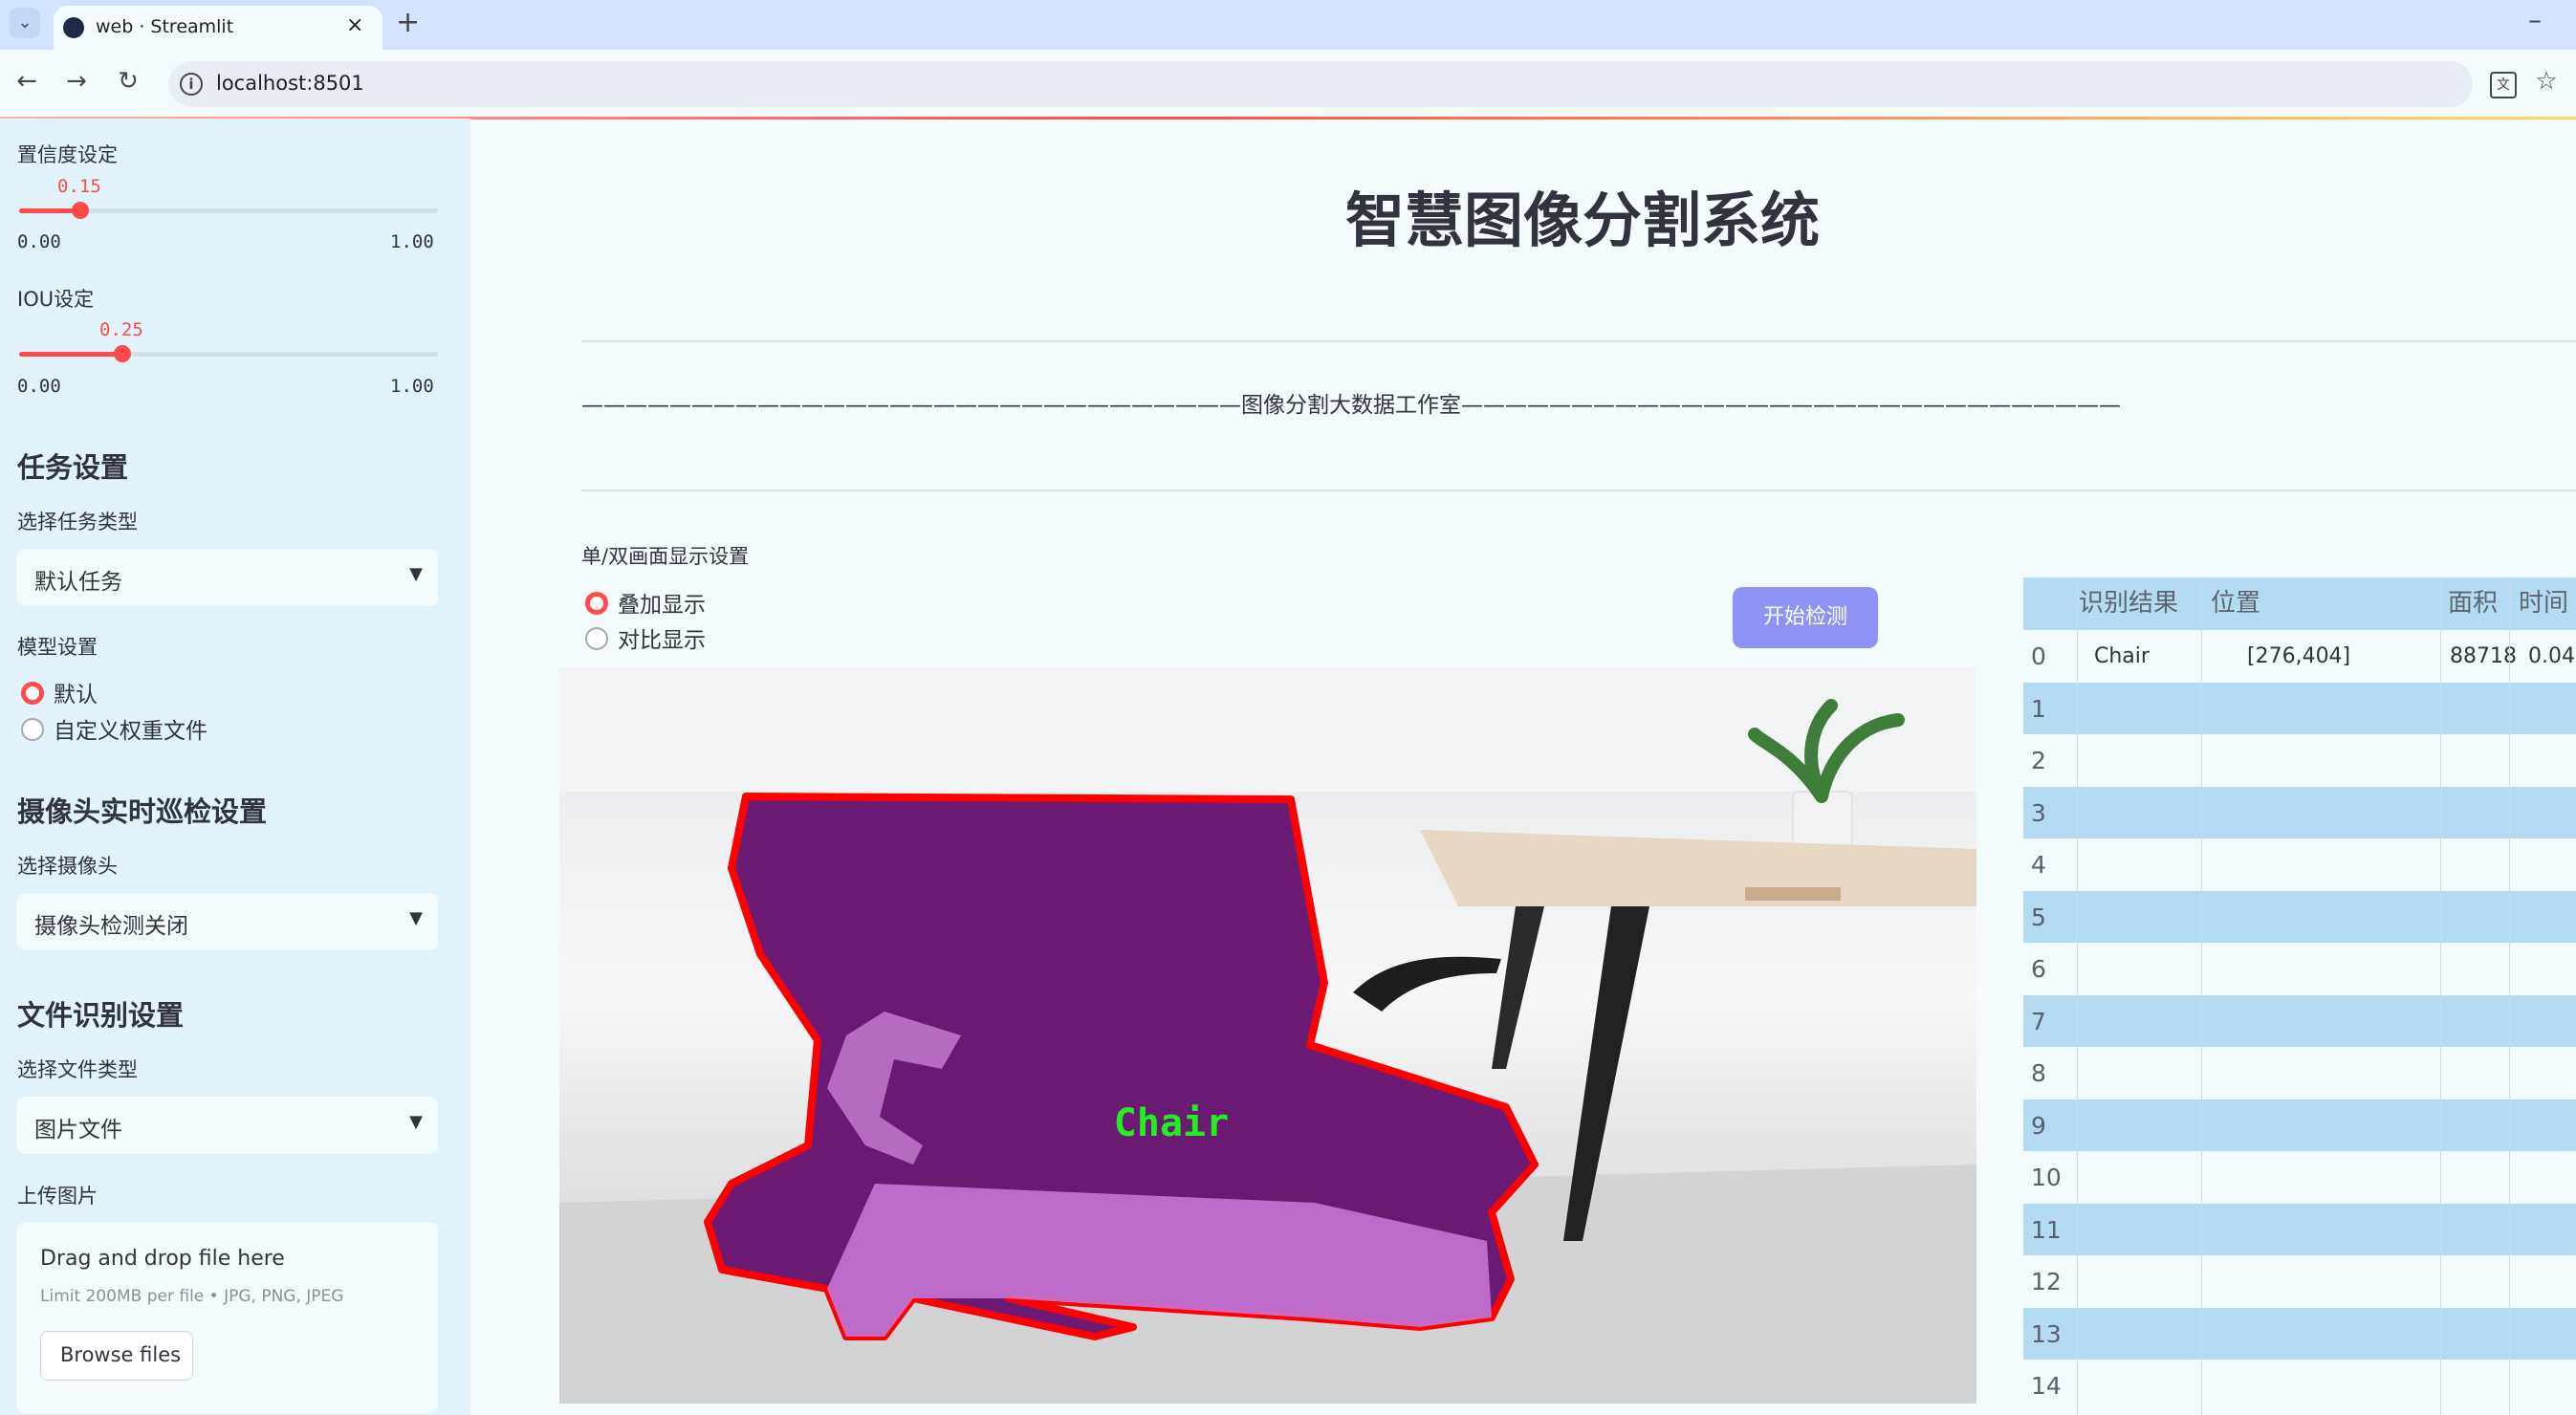 The height and width of the screenshot is (1415, 2576). I want to click on header-position: 位置, so click(2235, 603).